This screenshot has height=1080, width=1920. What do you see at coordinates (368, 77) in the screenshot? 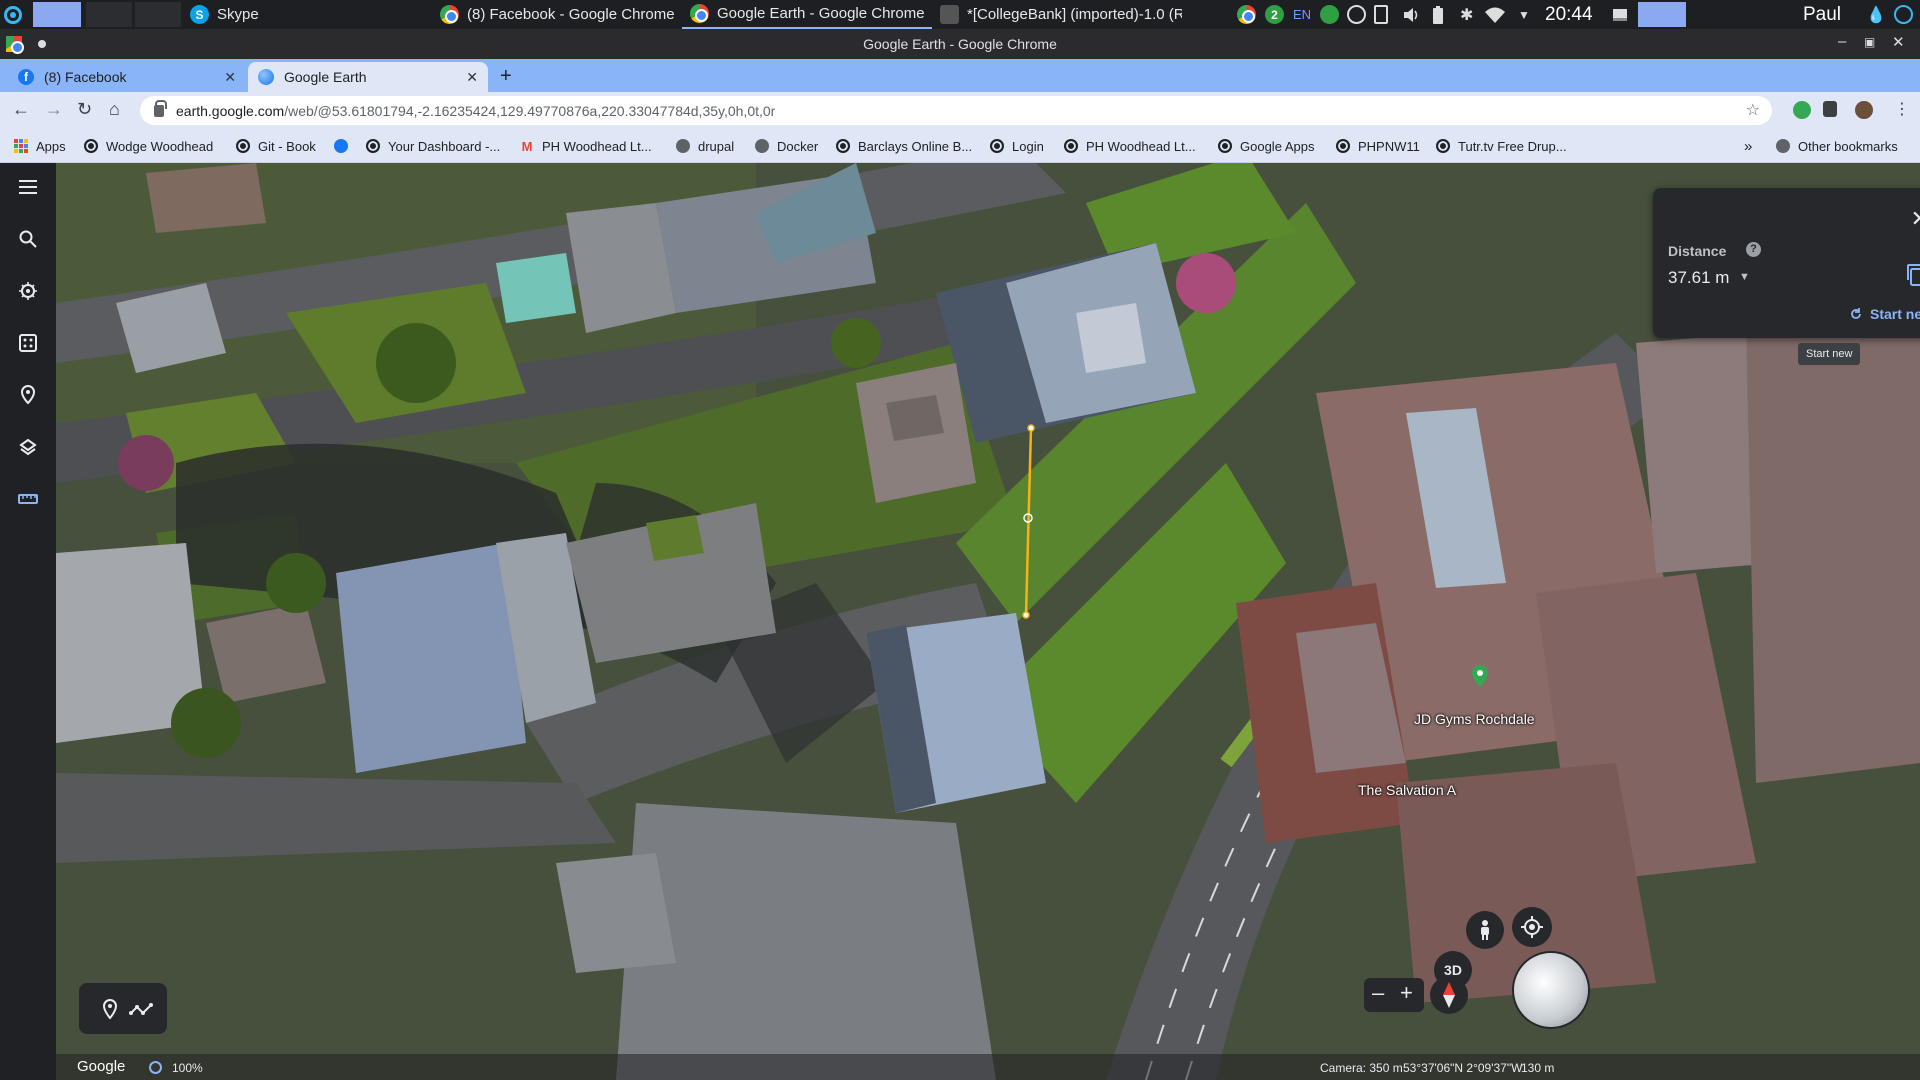
I see `tab-google-earth: Google Earth ✕` at bounding box center [368, 77].